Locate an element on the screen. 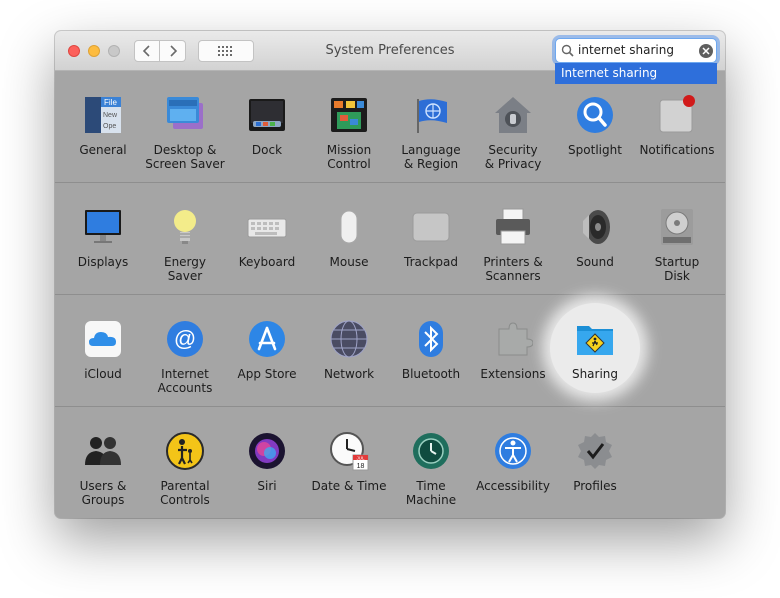 This screenshot has height=598, width=780. pane-energy-saver: Energy Saver is located at coordinates (185, 257).